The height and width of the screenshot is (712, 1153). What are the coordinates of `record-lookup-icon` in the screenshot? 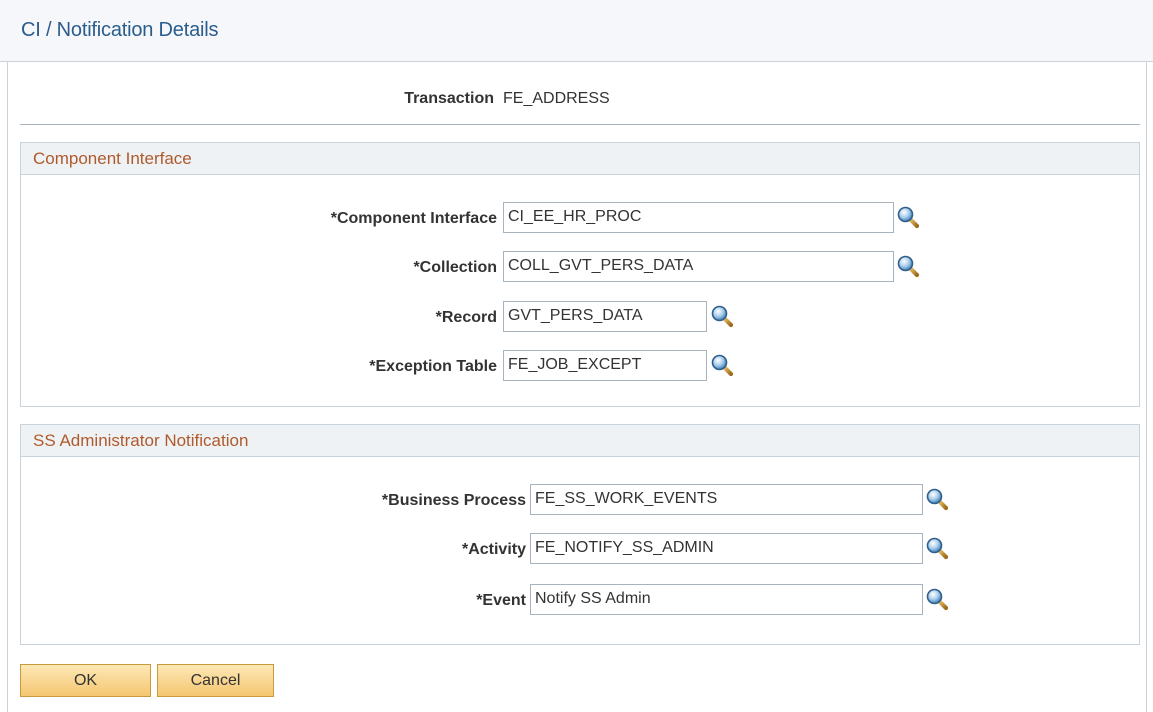 It's located at (722, 316).